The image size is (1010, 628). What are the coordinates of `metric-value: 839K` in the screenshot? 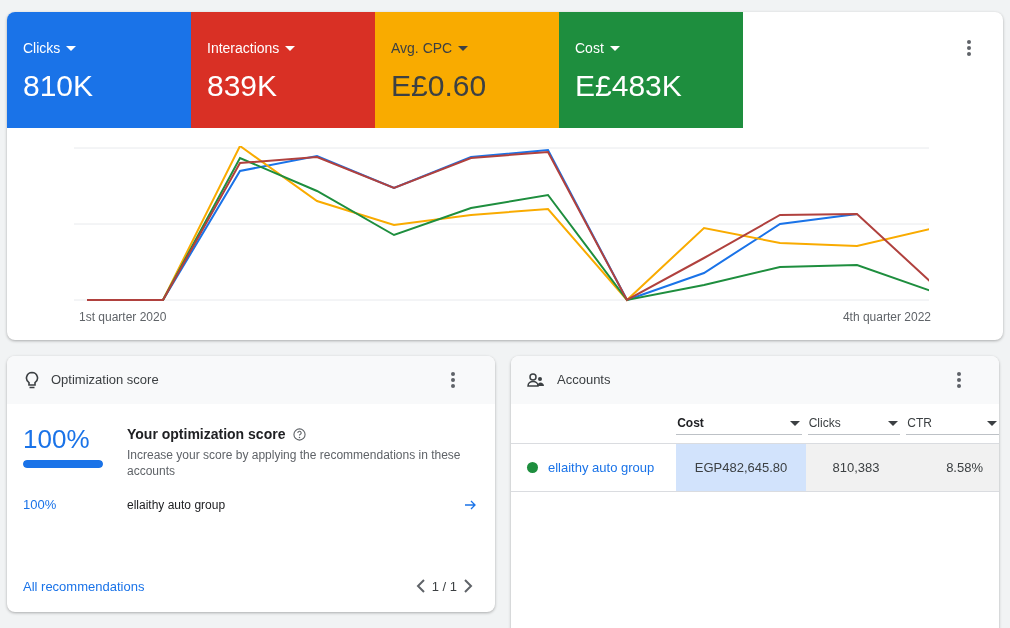 It's located at (243, 86).